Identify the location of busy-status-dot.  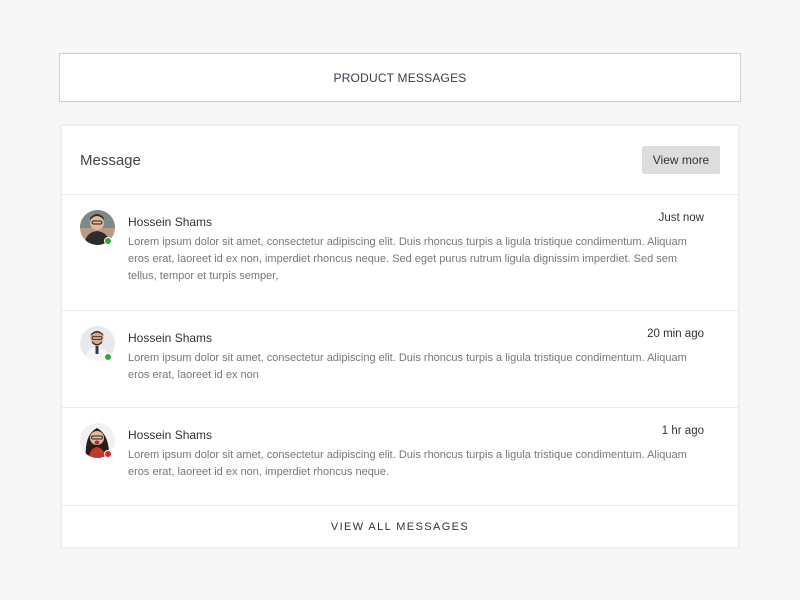
(108, 454).